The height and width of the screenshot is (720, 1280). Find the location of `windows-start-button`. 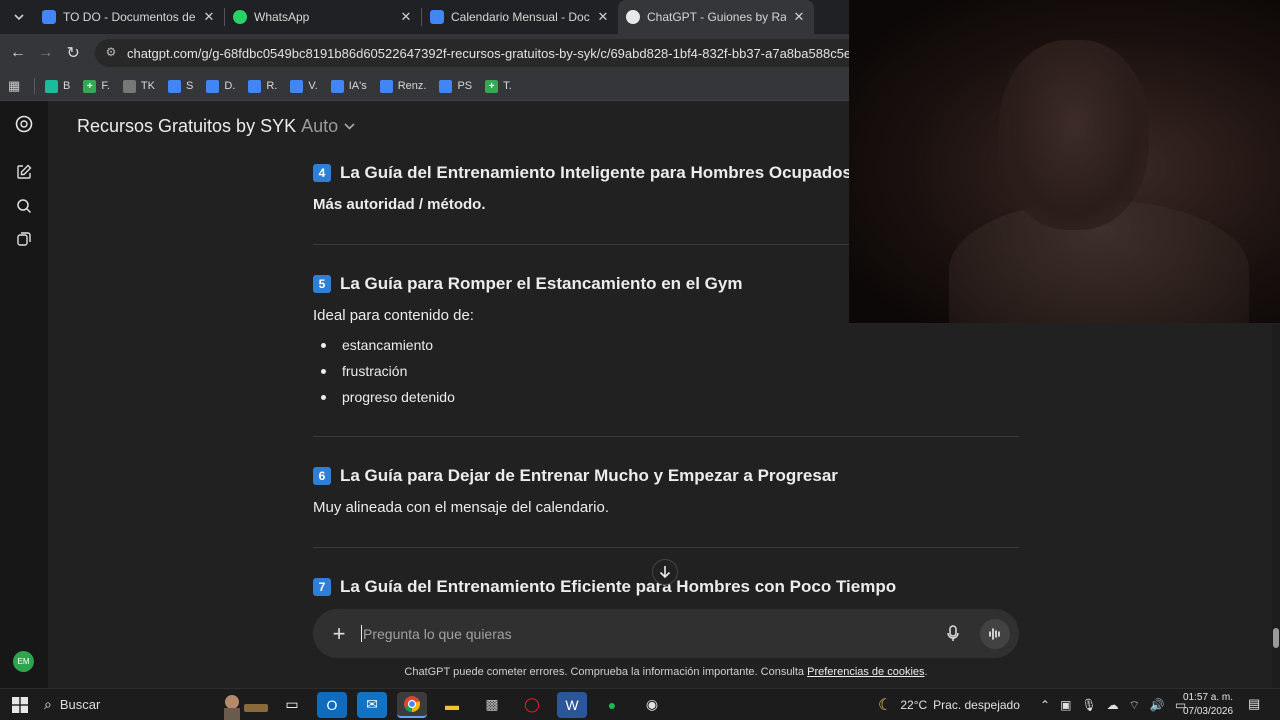

windows-start-button is located at coordinates (20, 704).